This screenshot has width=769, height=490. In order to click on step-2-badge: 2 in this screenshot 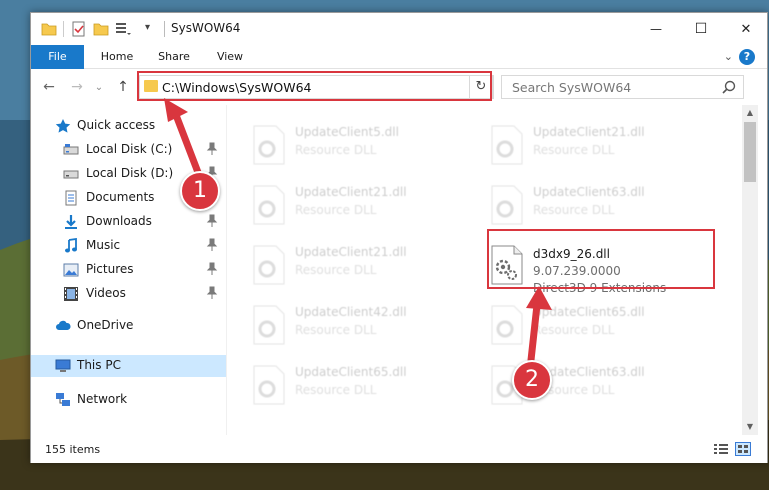, I will do `click(532, 380)`.